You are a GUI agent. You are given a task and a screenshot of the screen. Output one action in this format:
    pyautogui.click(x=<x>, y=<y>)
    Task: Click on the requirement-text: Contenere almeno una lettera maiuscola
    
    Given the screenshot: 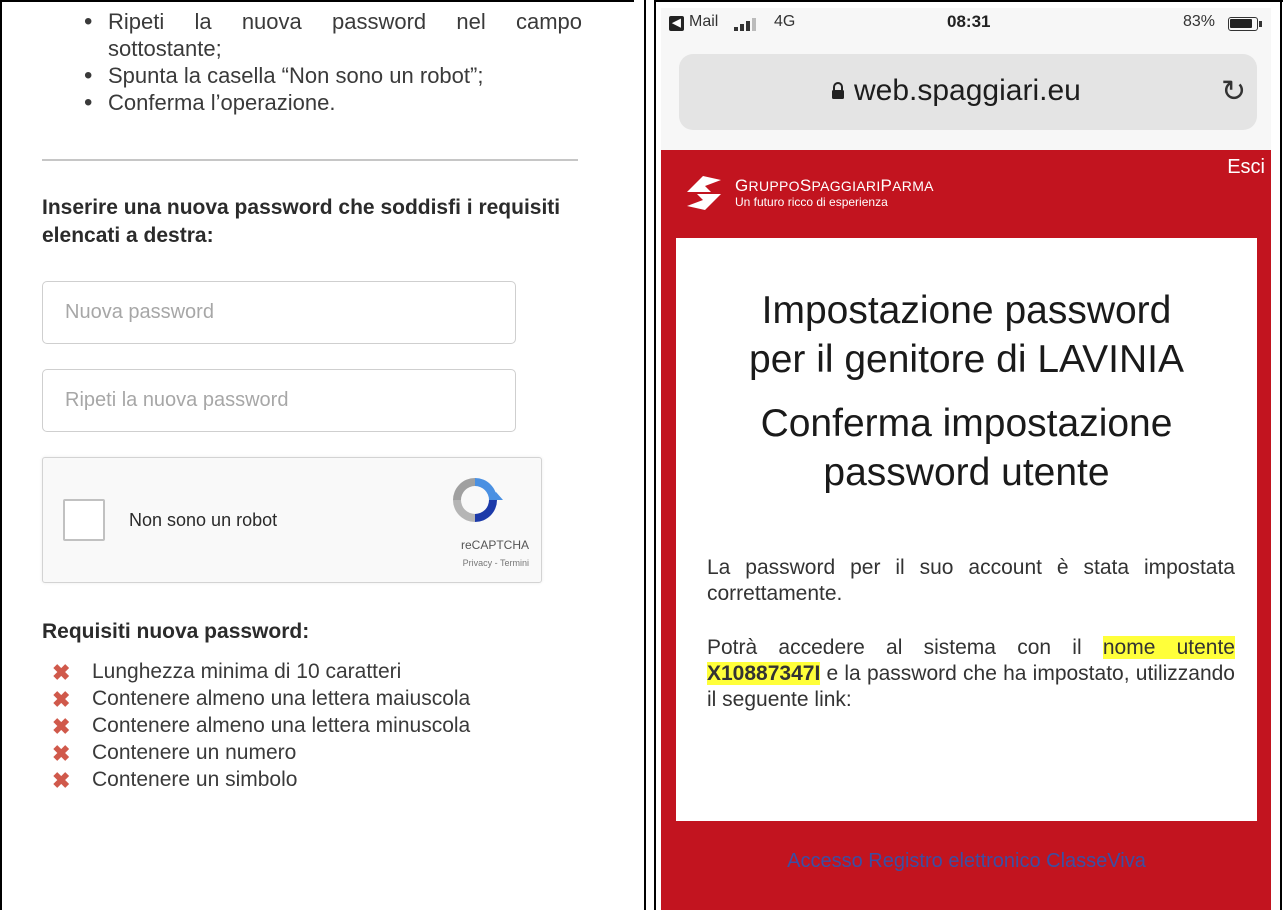 What is the action you would take?
    pyautogui.click(x=281, y=698)
    